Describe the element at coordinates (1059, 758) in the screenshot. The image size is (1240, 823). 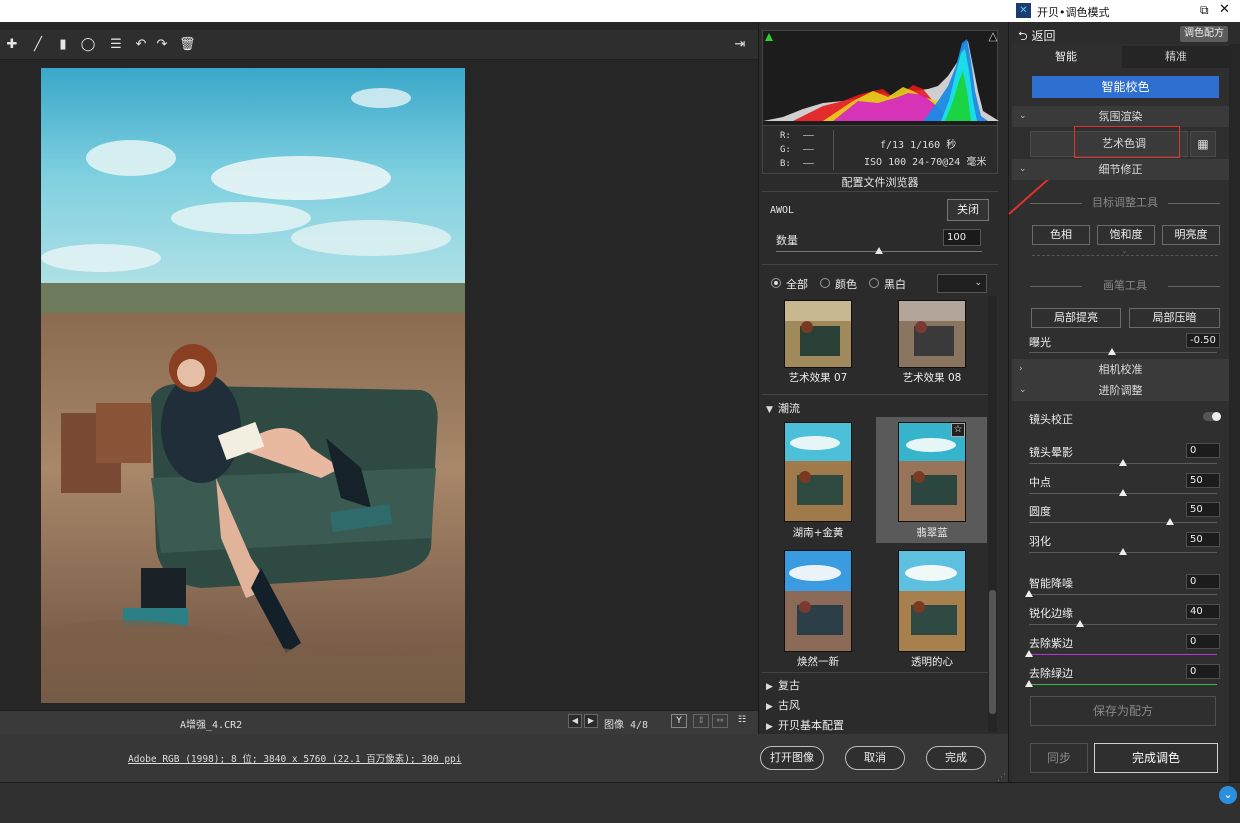
I see `sync-button: 同步` at that location.